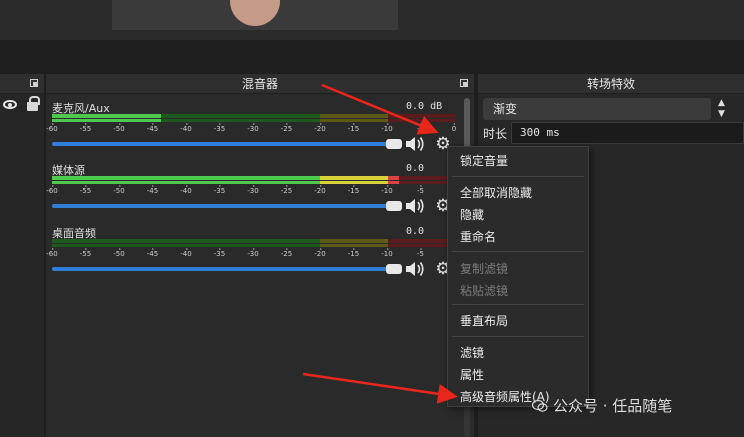 This screenshot has height=437, width=744. Describe the element at coordinates (518, 237) in the screenshot. I see `menu-item: 重命名` at that location.